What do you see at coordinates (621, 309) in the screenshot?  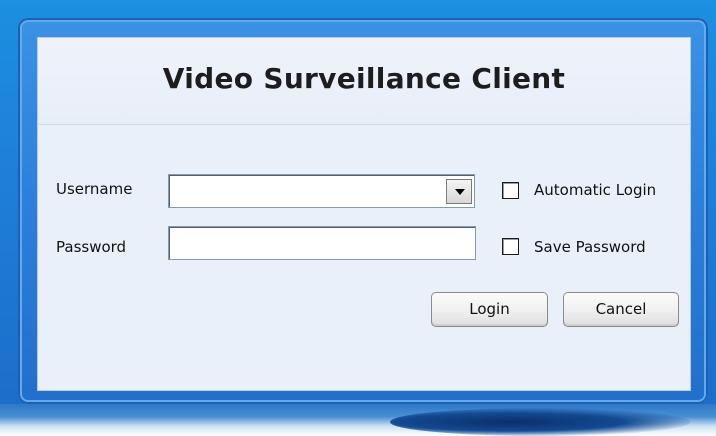 I see `cancel-button: Cancel` at bounding box center [621, 309].